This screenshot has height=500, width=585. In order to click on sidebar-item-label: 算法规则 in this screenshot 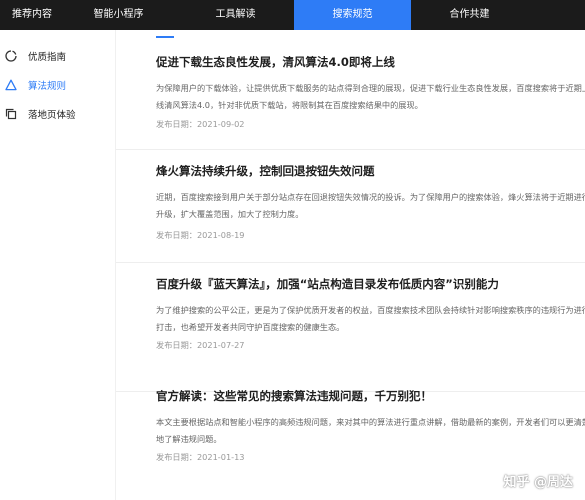, I will do `click(47, 86)`.